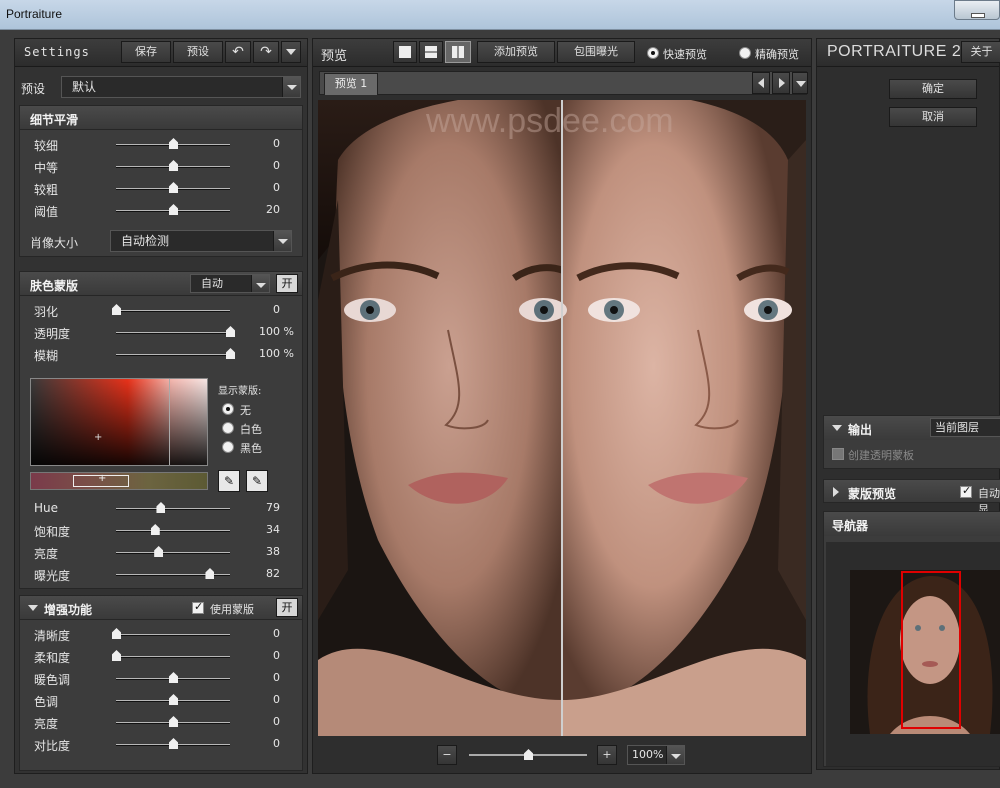 The image size is (1000, 788). What do you see at coordinates (607, 755) in the screenshot?
I see `zoom-in-button: +` at bounding box center [607, 755].